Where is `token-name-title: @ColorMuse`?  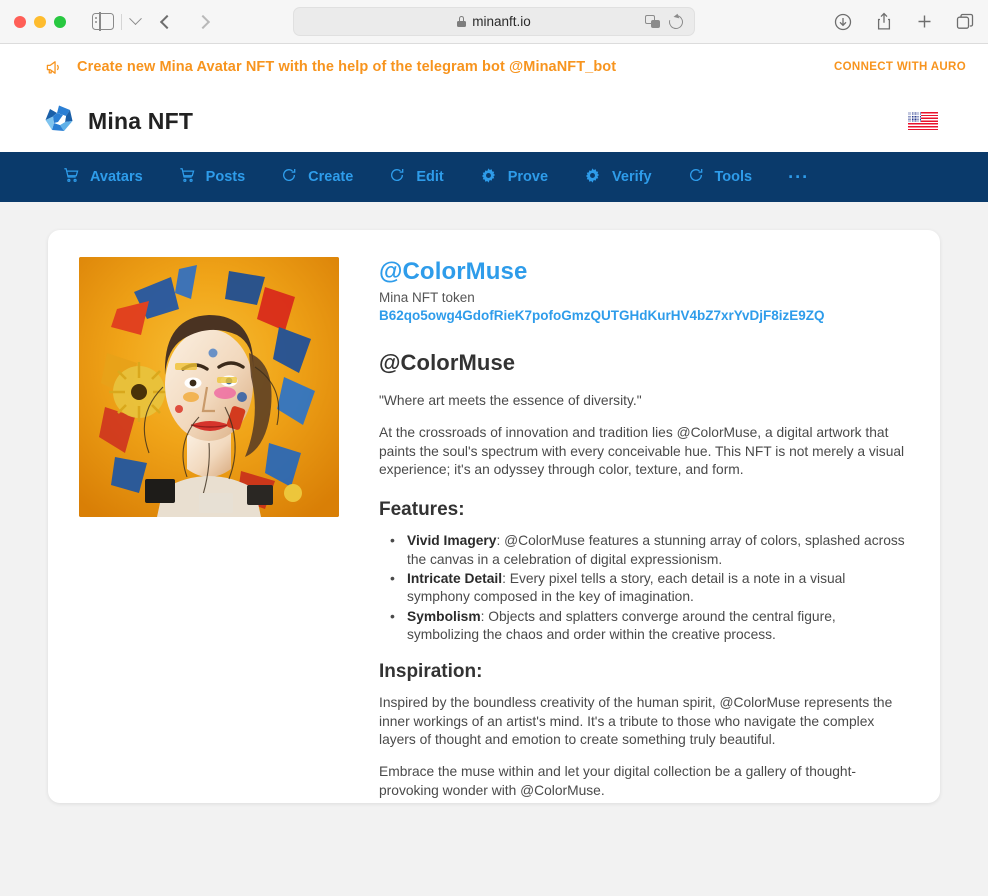
token-name-title: @ColorMuse is located at coordinates (453, 271).